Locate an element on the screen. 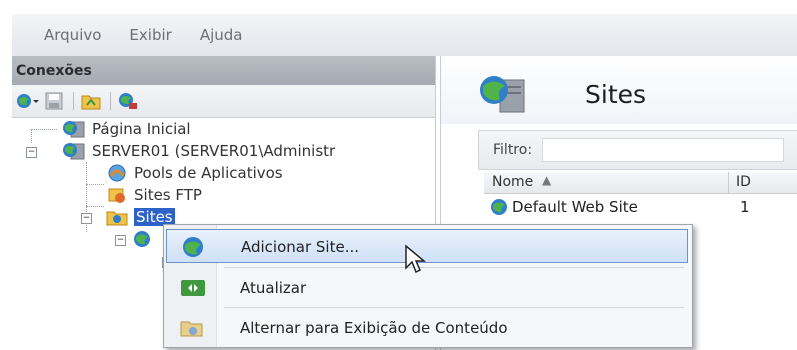 This screenshot has width=797, height=350. menu-item-refresh: Atualizar is located at coordinates (427, 288).